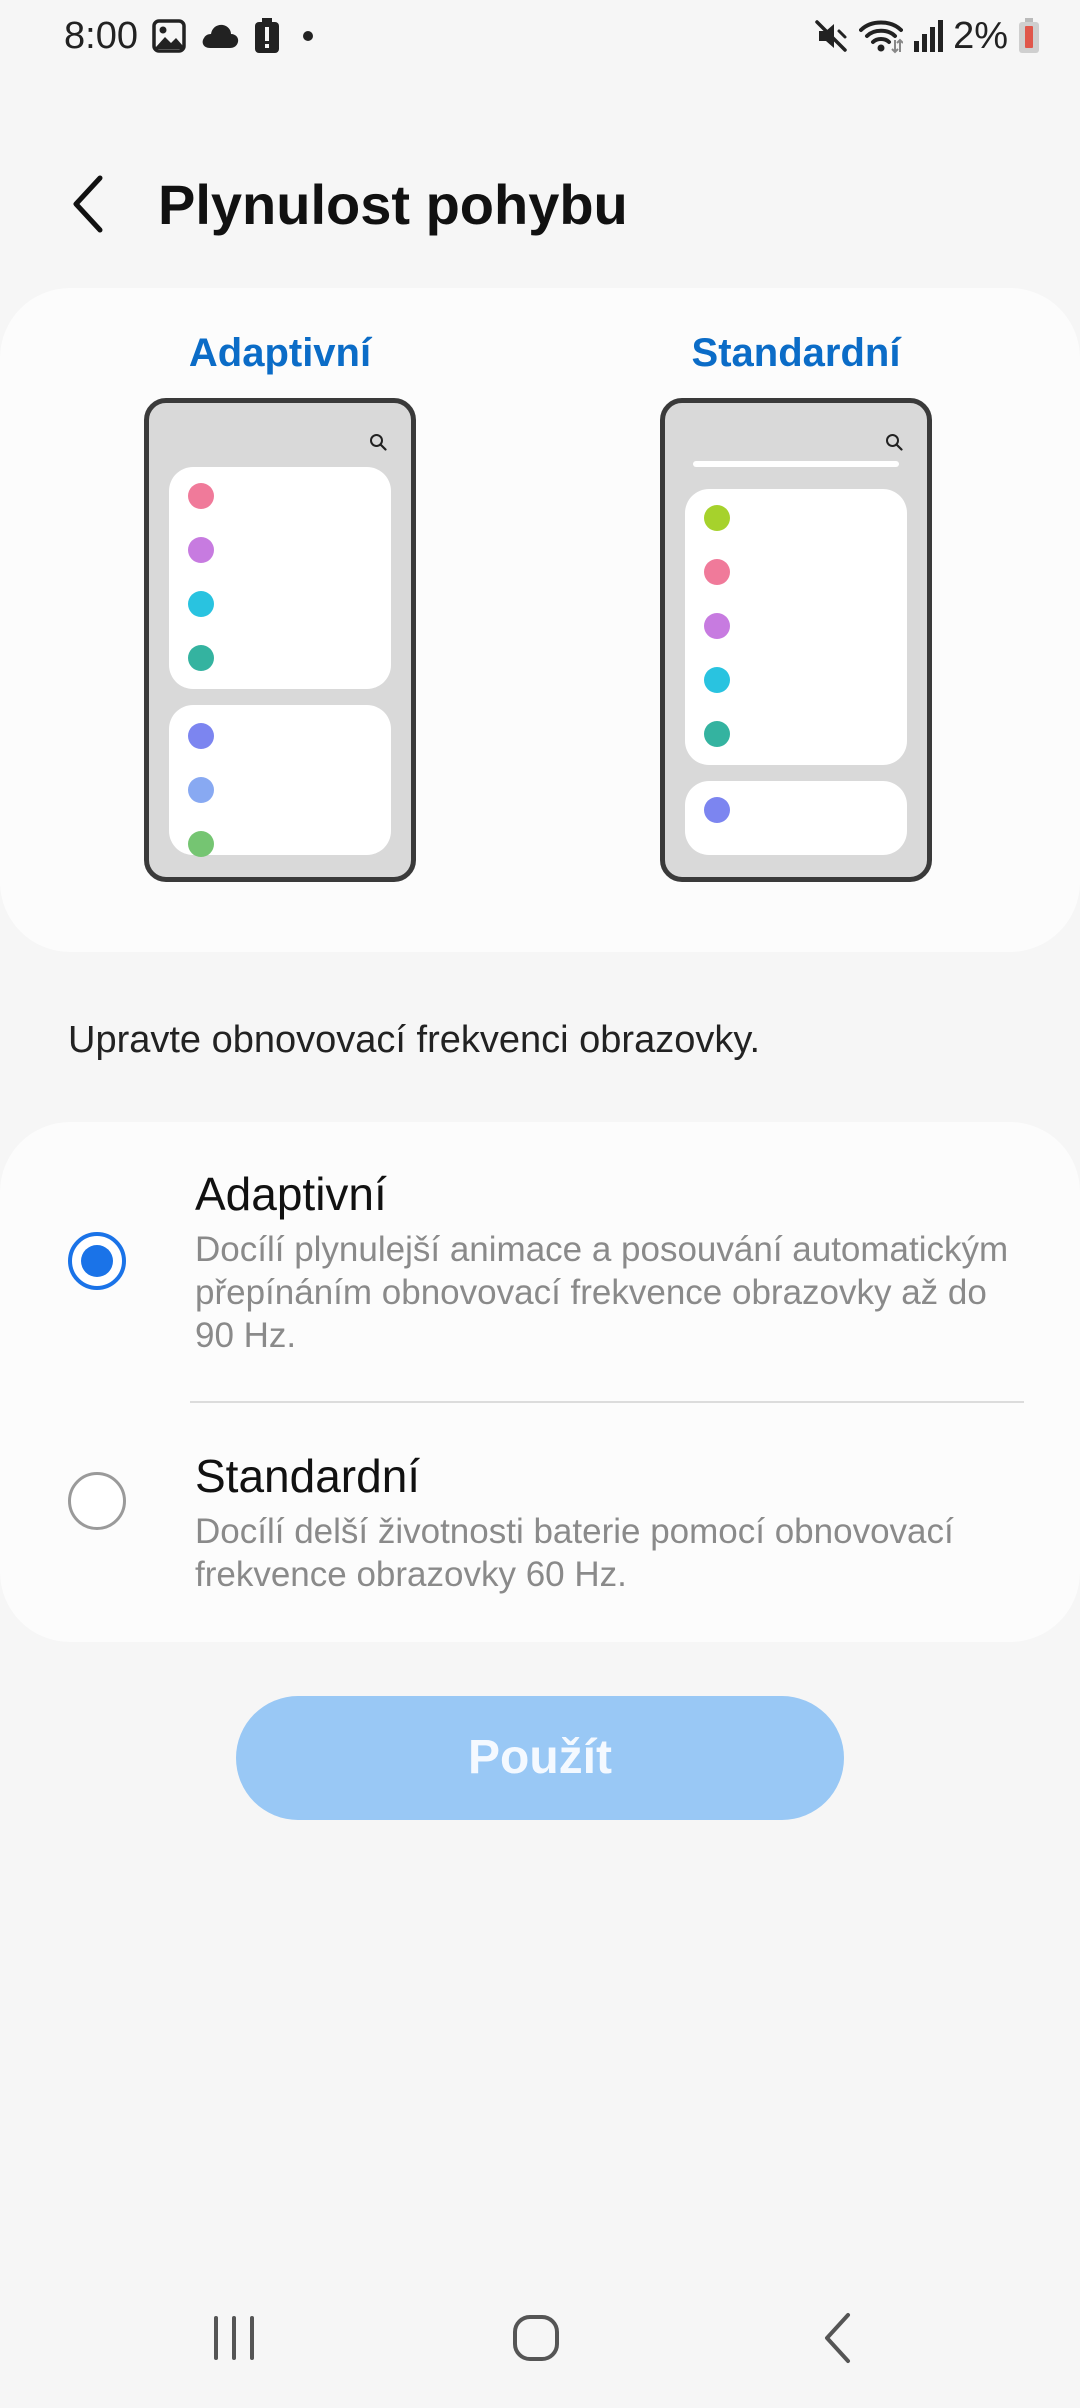 This screenshot has width=1080, height=2408. I want to click on back-button, so click(88, 206).